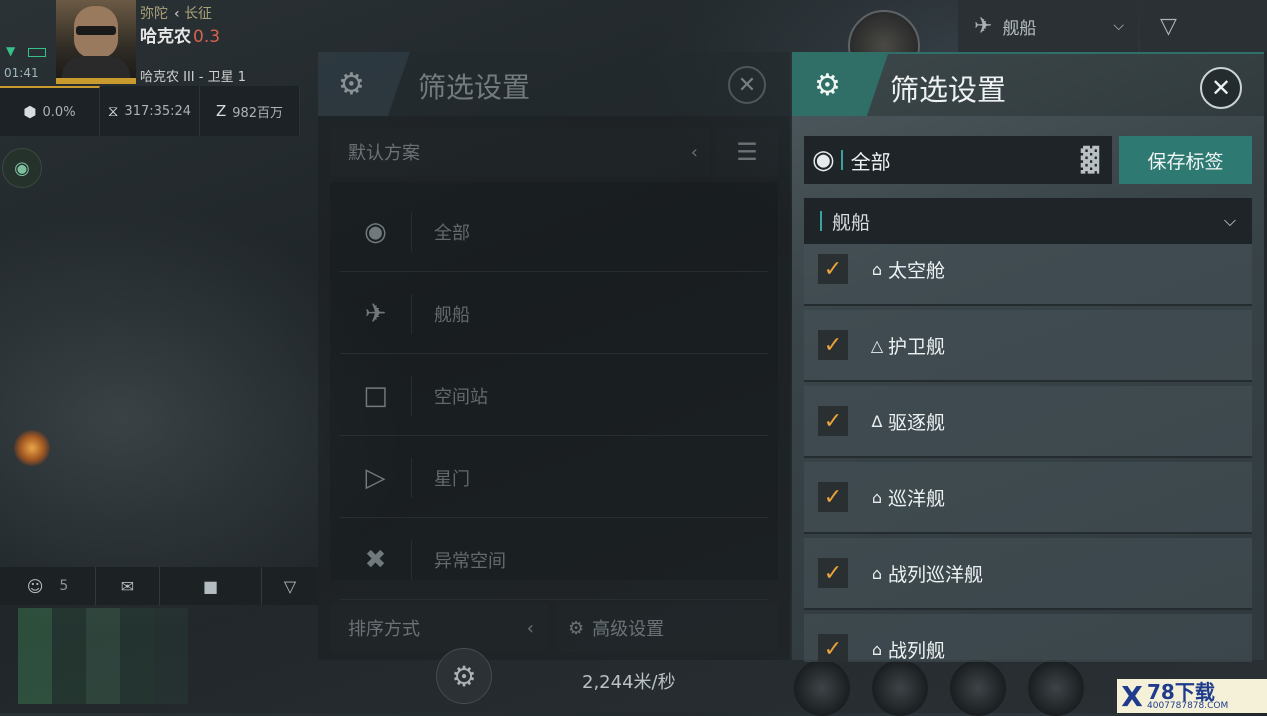  Describe the element at coordinates (877, 345) in the screenshot. I see `frigate-icon: △` at that location.